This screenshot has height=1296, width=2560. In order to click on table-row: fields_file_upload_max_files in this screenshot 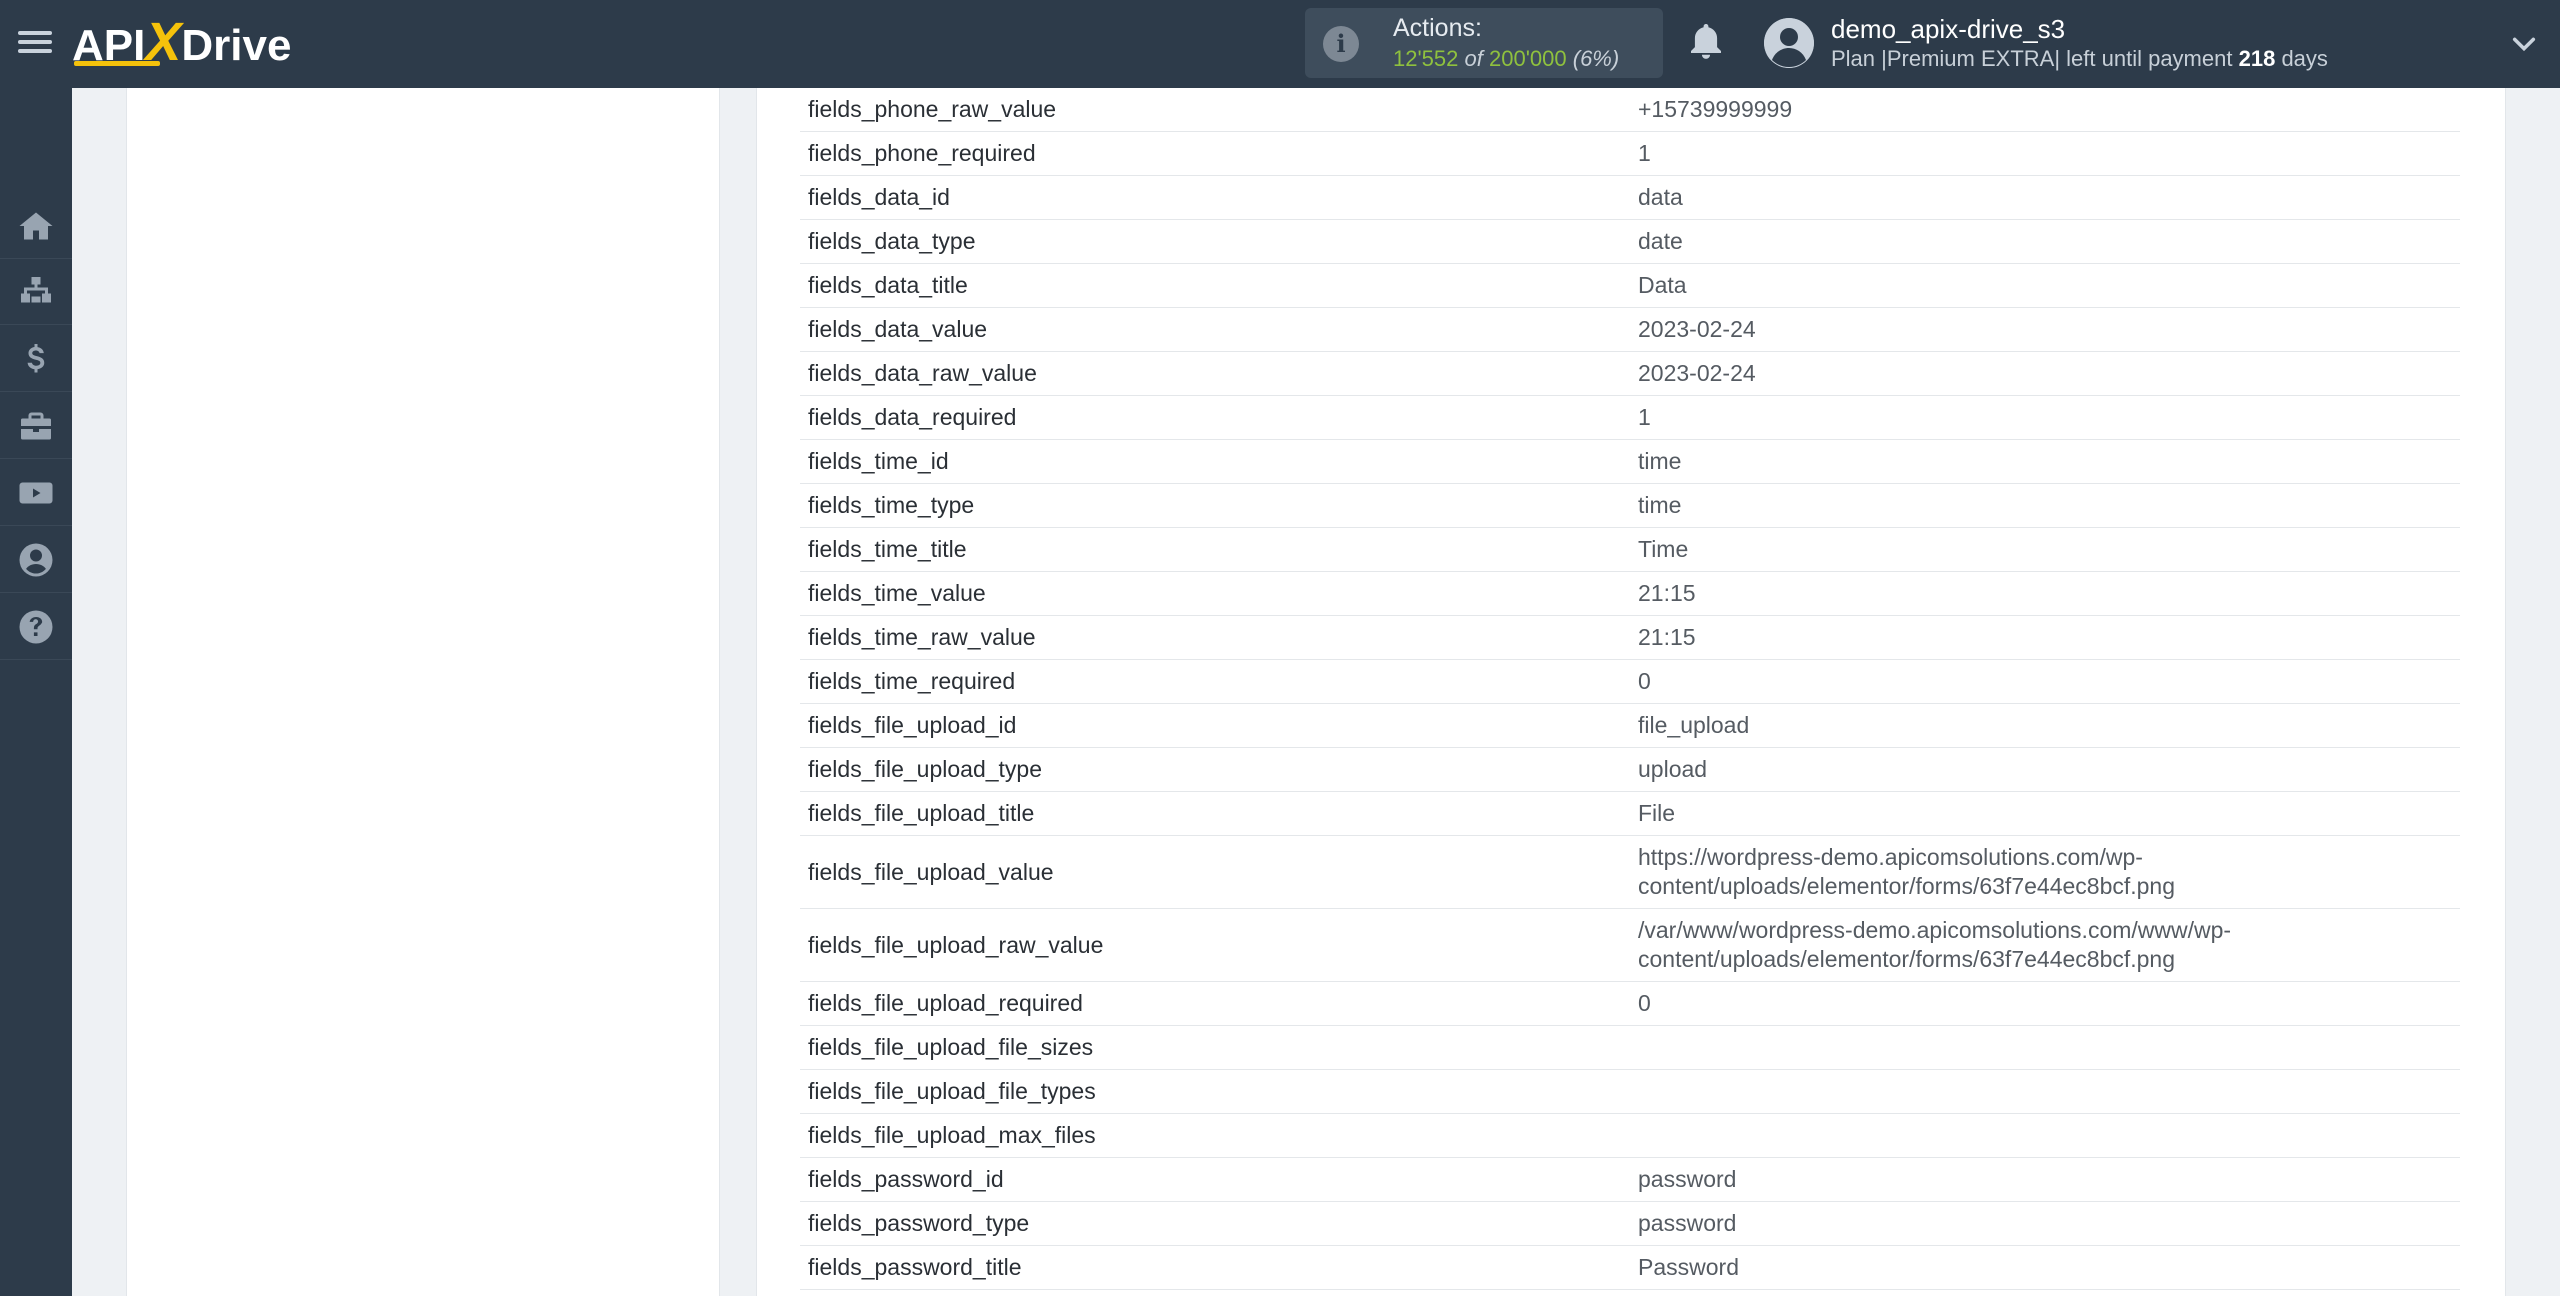, I will do `click(1630, 1136)`.